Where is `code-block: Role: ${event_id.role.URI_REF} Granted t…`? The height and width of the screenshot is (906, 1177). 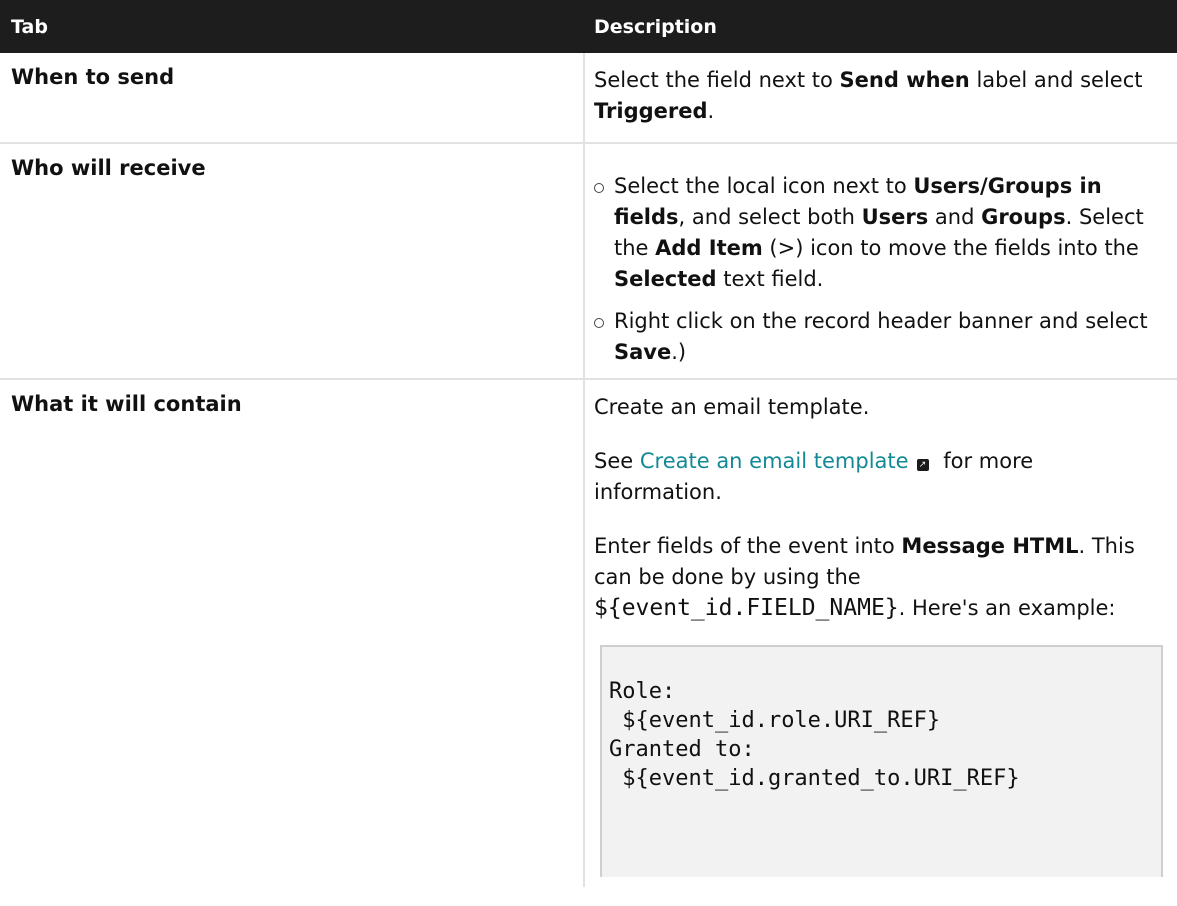 code-block: Role: ${event_id.role.URI_REF} Granted t… is located at coordinates (881, 761).